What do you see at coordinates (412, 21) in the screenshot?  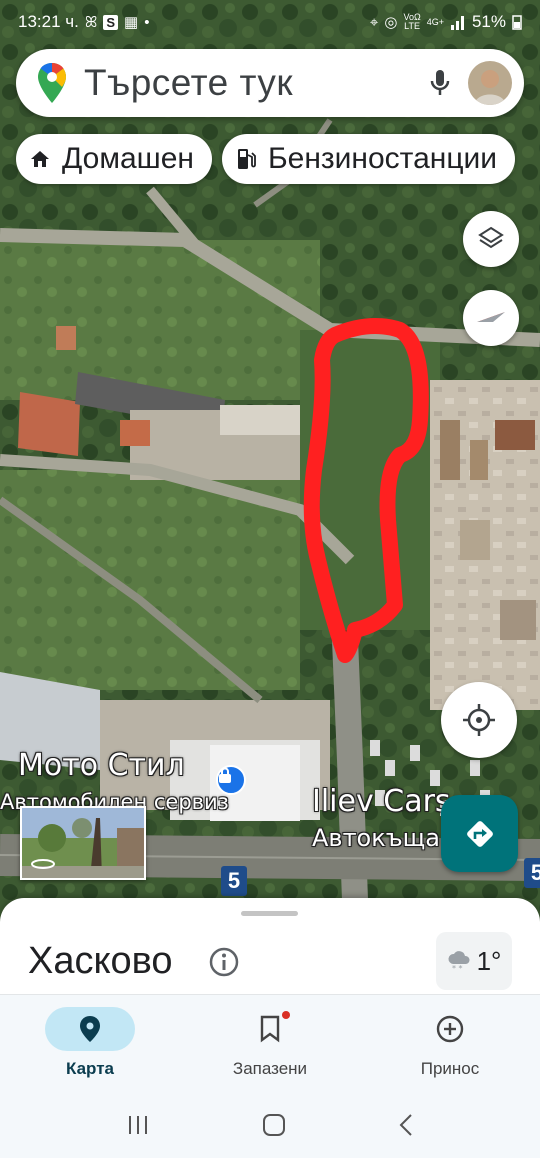 I see `volte-indicator: VoΩ LTE` at bounding box center [412, 21].